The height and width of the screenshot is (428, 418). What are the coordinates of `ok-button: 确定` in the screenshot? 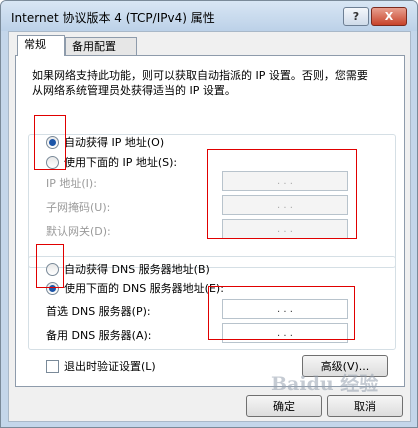 It's located at (284, 406).